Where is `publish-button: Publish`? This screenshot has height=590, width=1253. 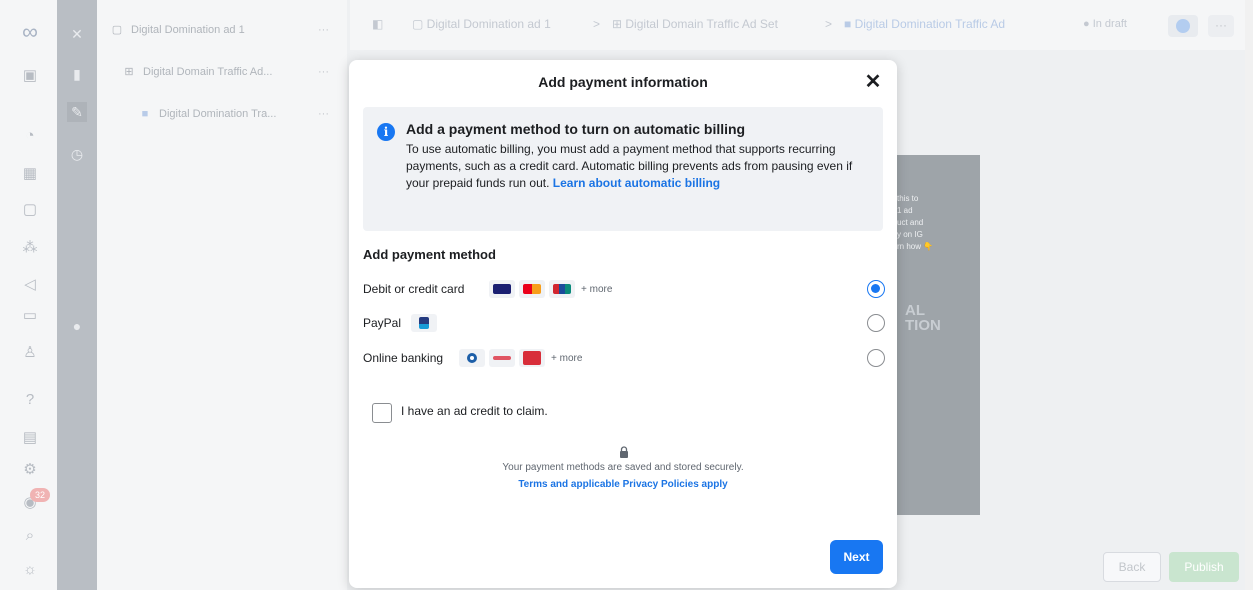 publish-button: Publish is located at coordinates (1204, 567).